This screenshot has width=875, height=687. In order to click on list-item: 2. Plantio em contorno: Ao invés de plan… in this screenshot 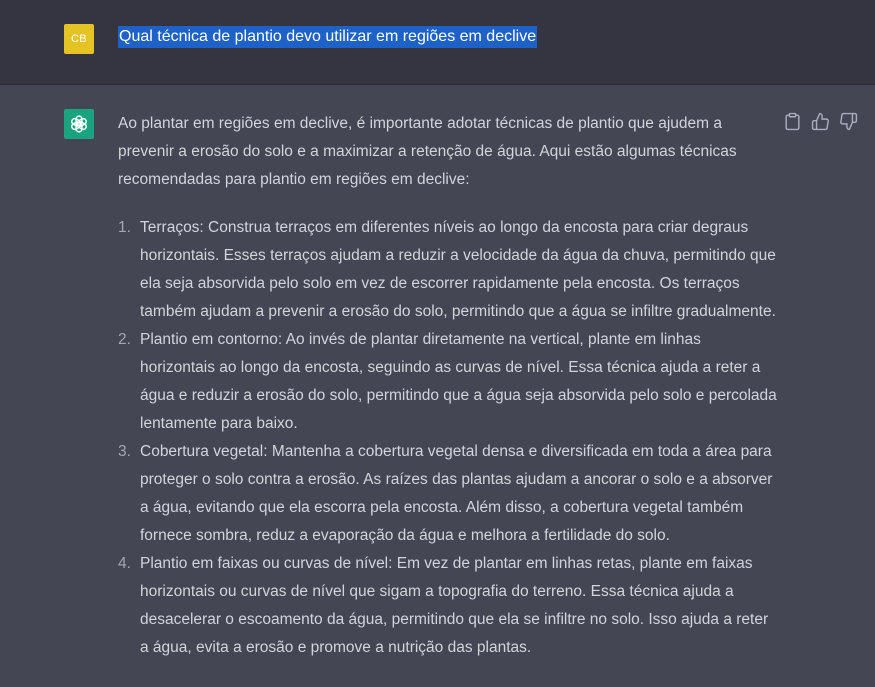, I will do `click(448, 382)`.